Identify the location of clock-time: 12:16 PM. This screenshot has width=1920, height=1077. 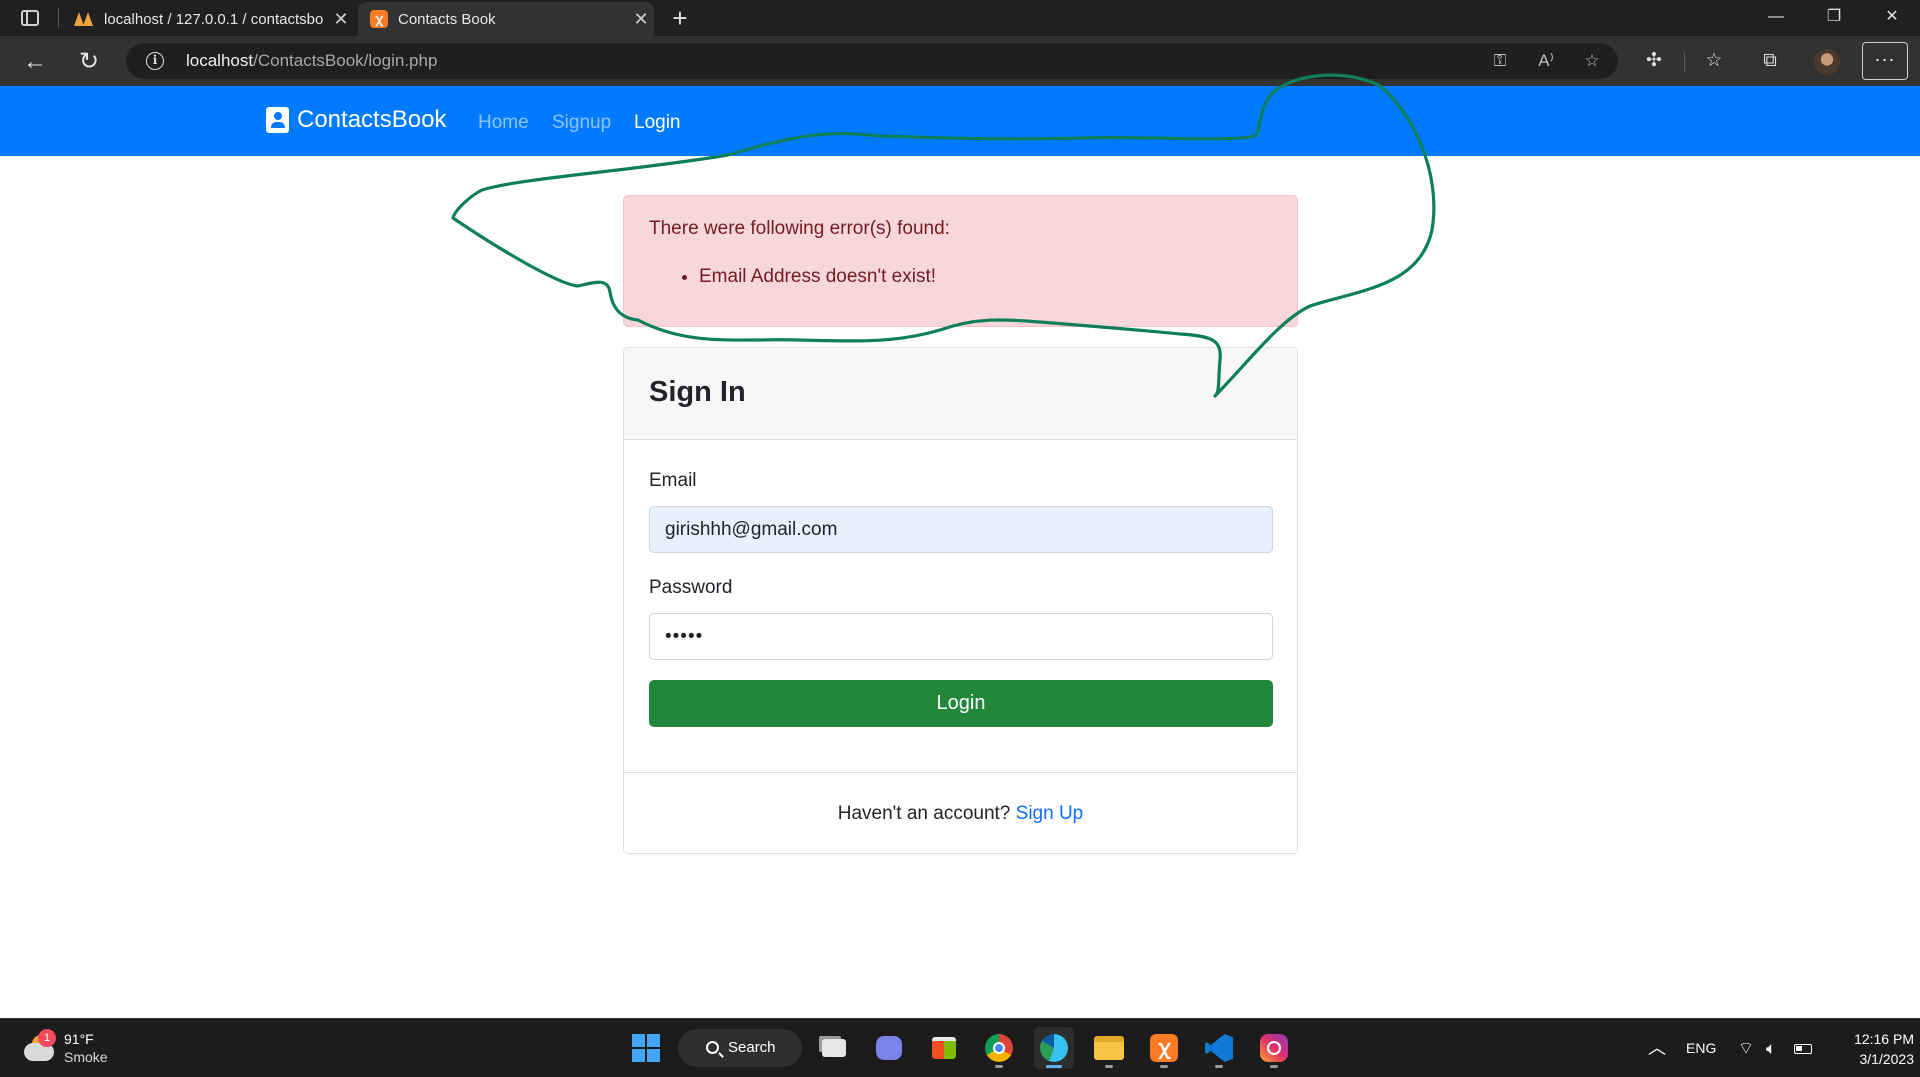
(1884, 1039).